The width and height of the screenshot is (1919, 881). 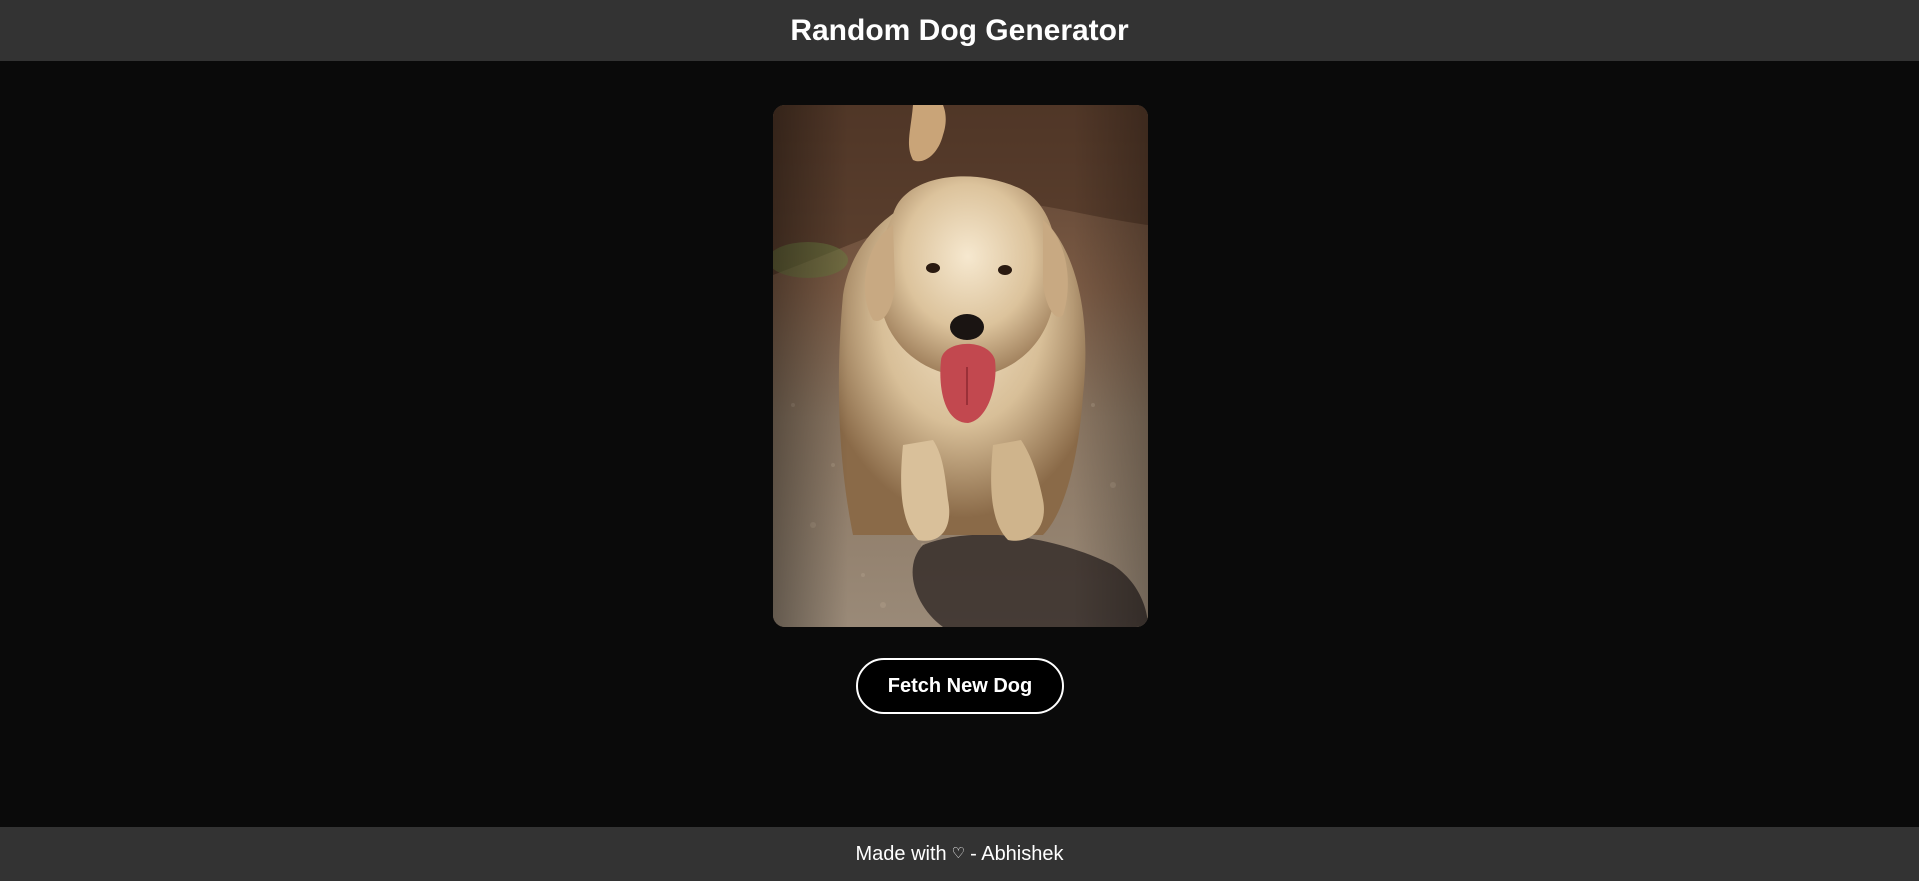 I want to click on app-footer: Made with ♡ - Abhishek, so click(x=959, y=854).